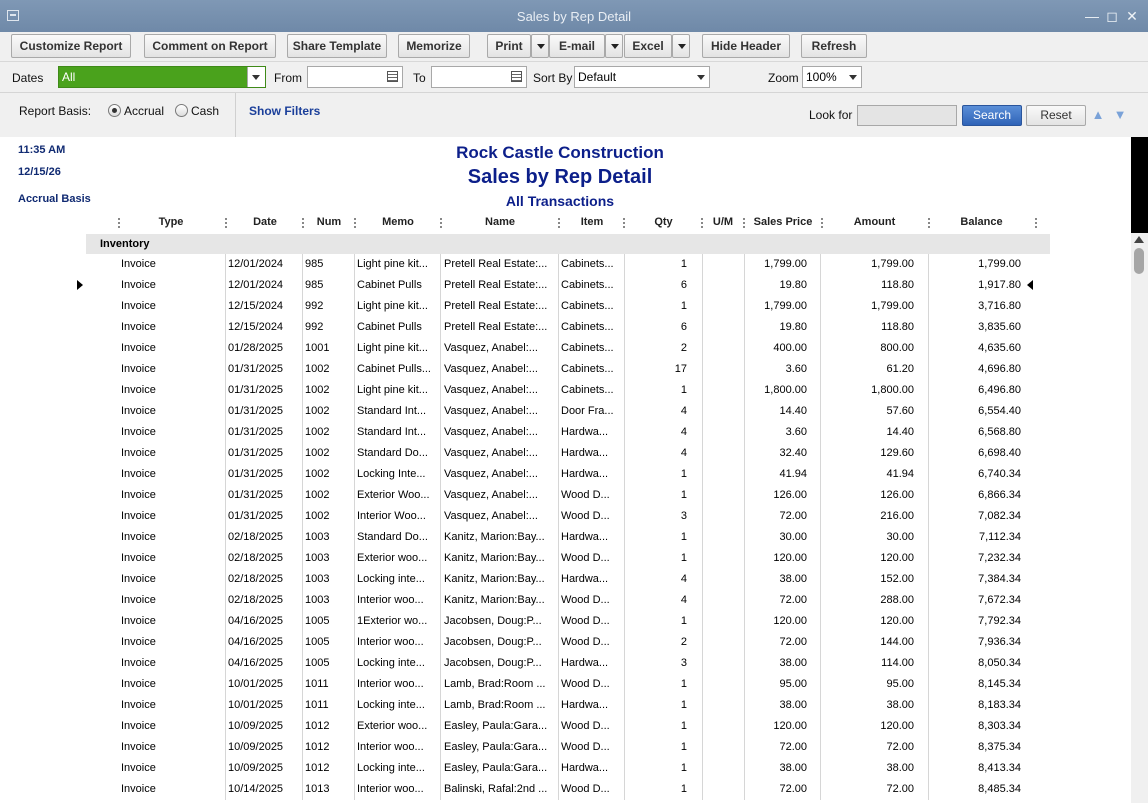  Describe the element at coordinates (355, 77) in the screenshot. I see `from-date-field` at that location.